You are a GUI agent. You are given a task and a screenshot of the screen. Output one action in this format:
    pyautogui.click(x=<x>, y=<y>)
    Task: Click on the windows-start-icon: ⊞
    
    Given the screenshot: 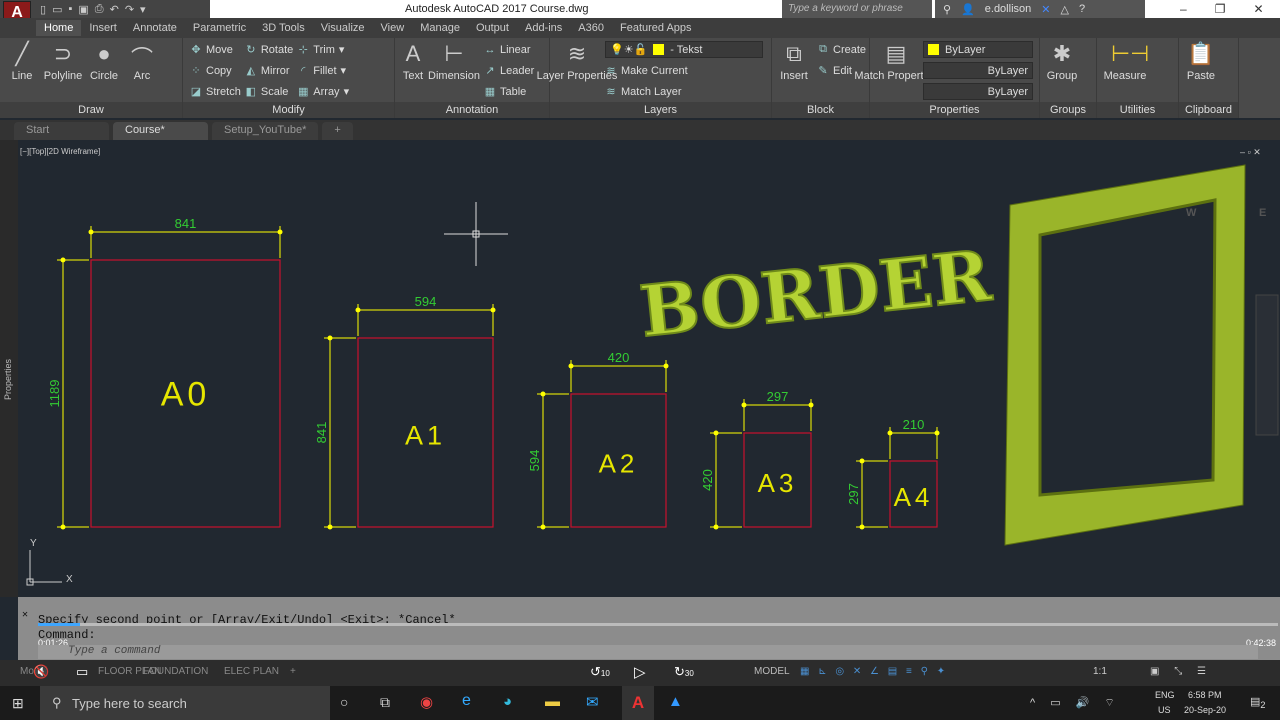 What is the action you would take?
    pyautogui.click(x=18, y=703)
    